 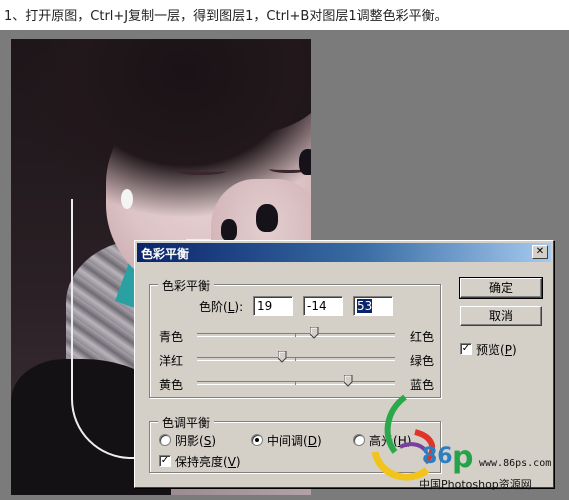 What do you see at coordinates (186, 422) in the screenshot?
I see `tone-balance-legend: 色调平衡` at bounding box center [186, 422].